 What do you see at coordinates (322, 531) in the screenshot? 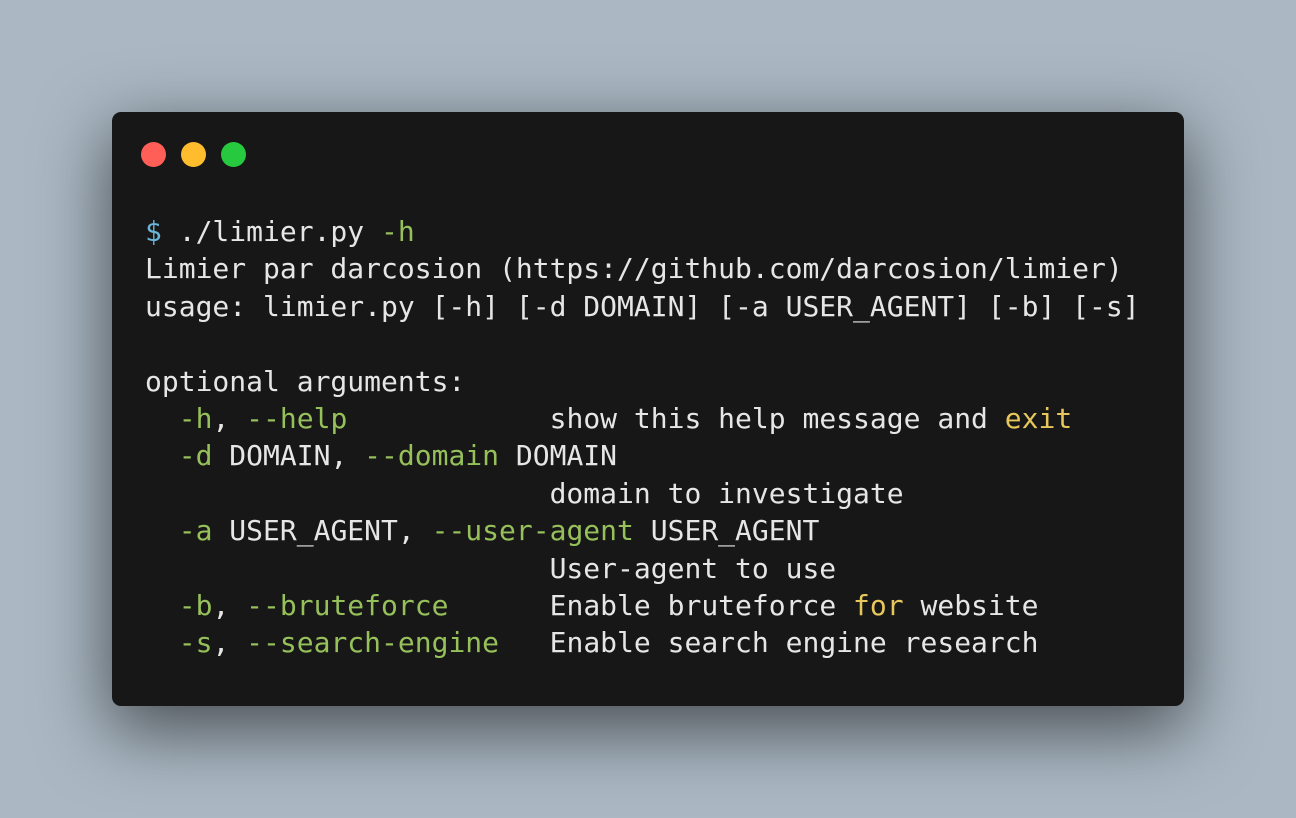
I see `arg-user-agent-metavar: USER_AGENT,` at bounding box center [322, 531].